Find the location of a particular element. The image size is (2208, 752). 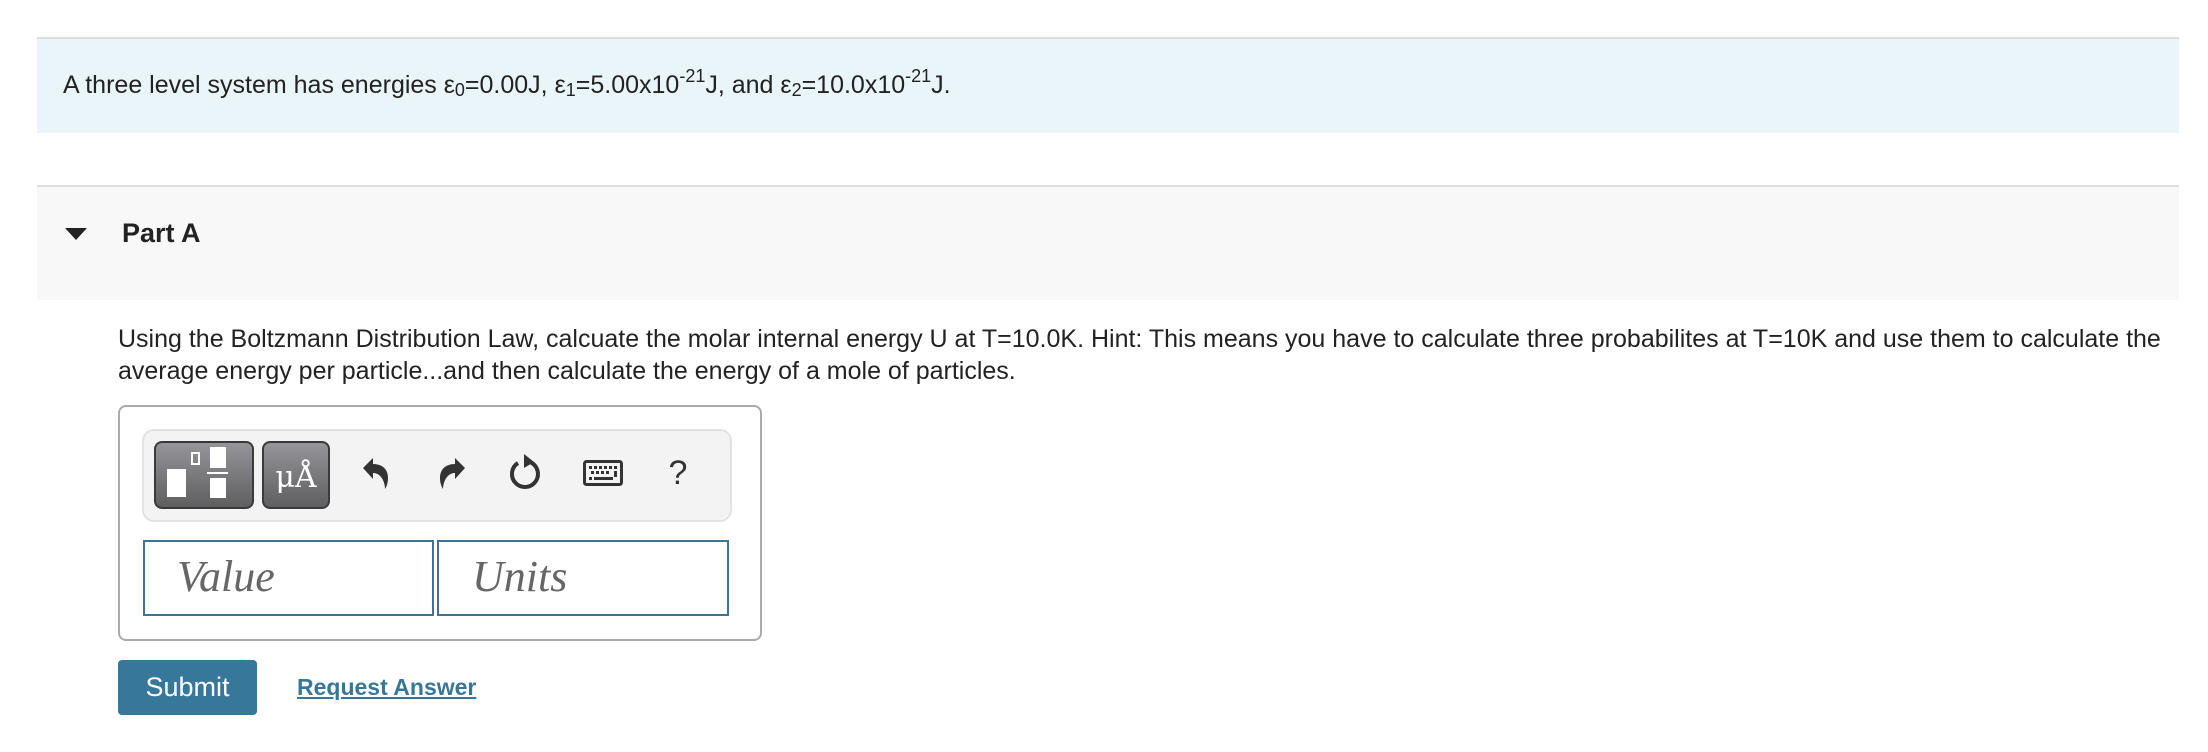

math-toolbar: μÅ ? is located at coordinates (437, 475).